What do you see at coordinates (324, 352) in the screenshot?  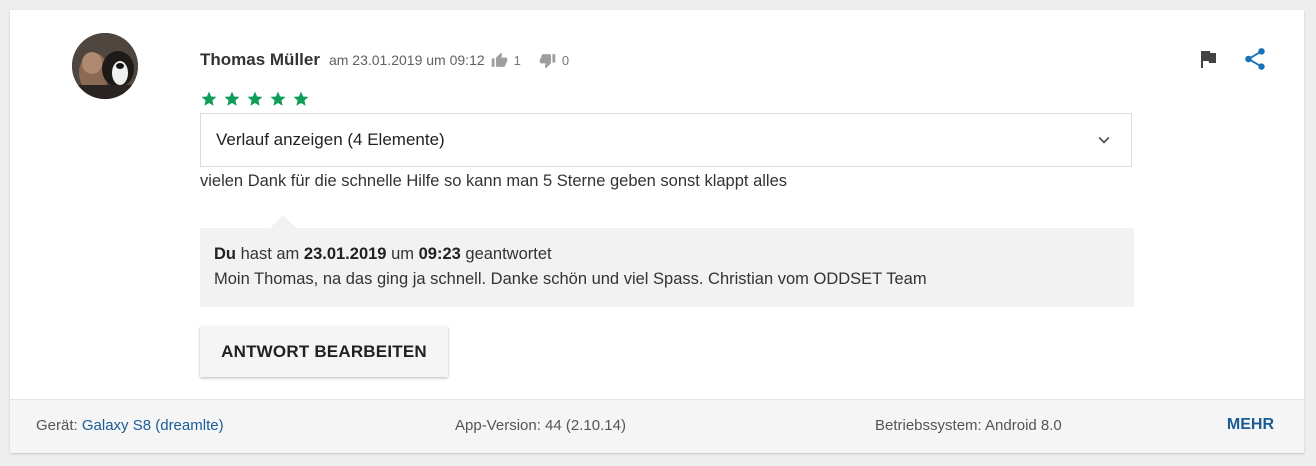 I see `edit-reply-button: ANTWORT BEARBEITEN` at bounding box center [324, 352].